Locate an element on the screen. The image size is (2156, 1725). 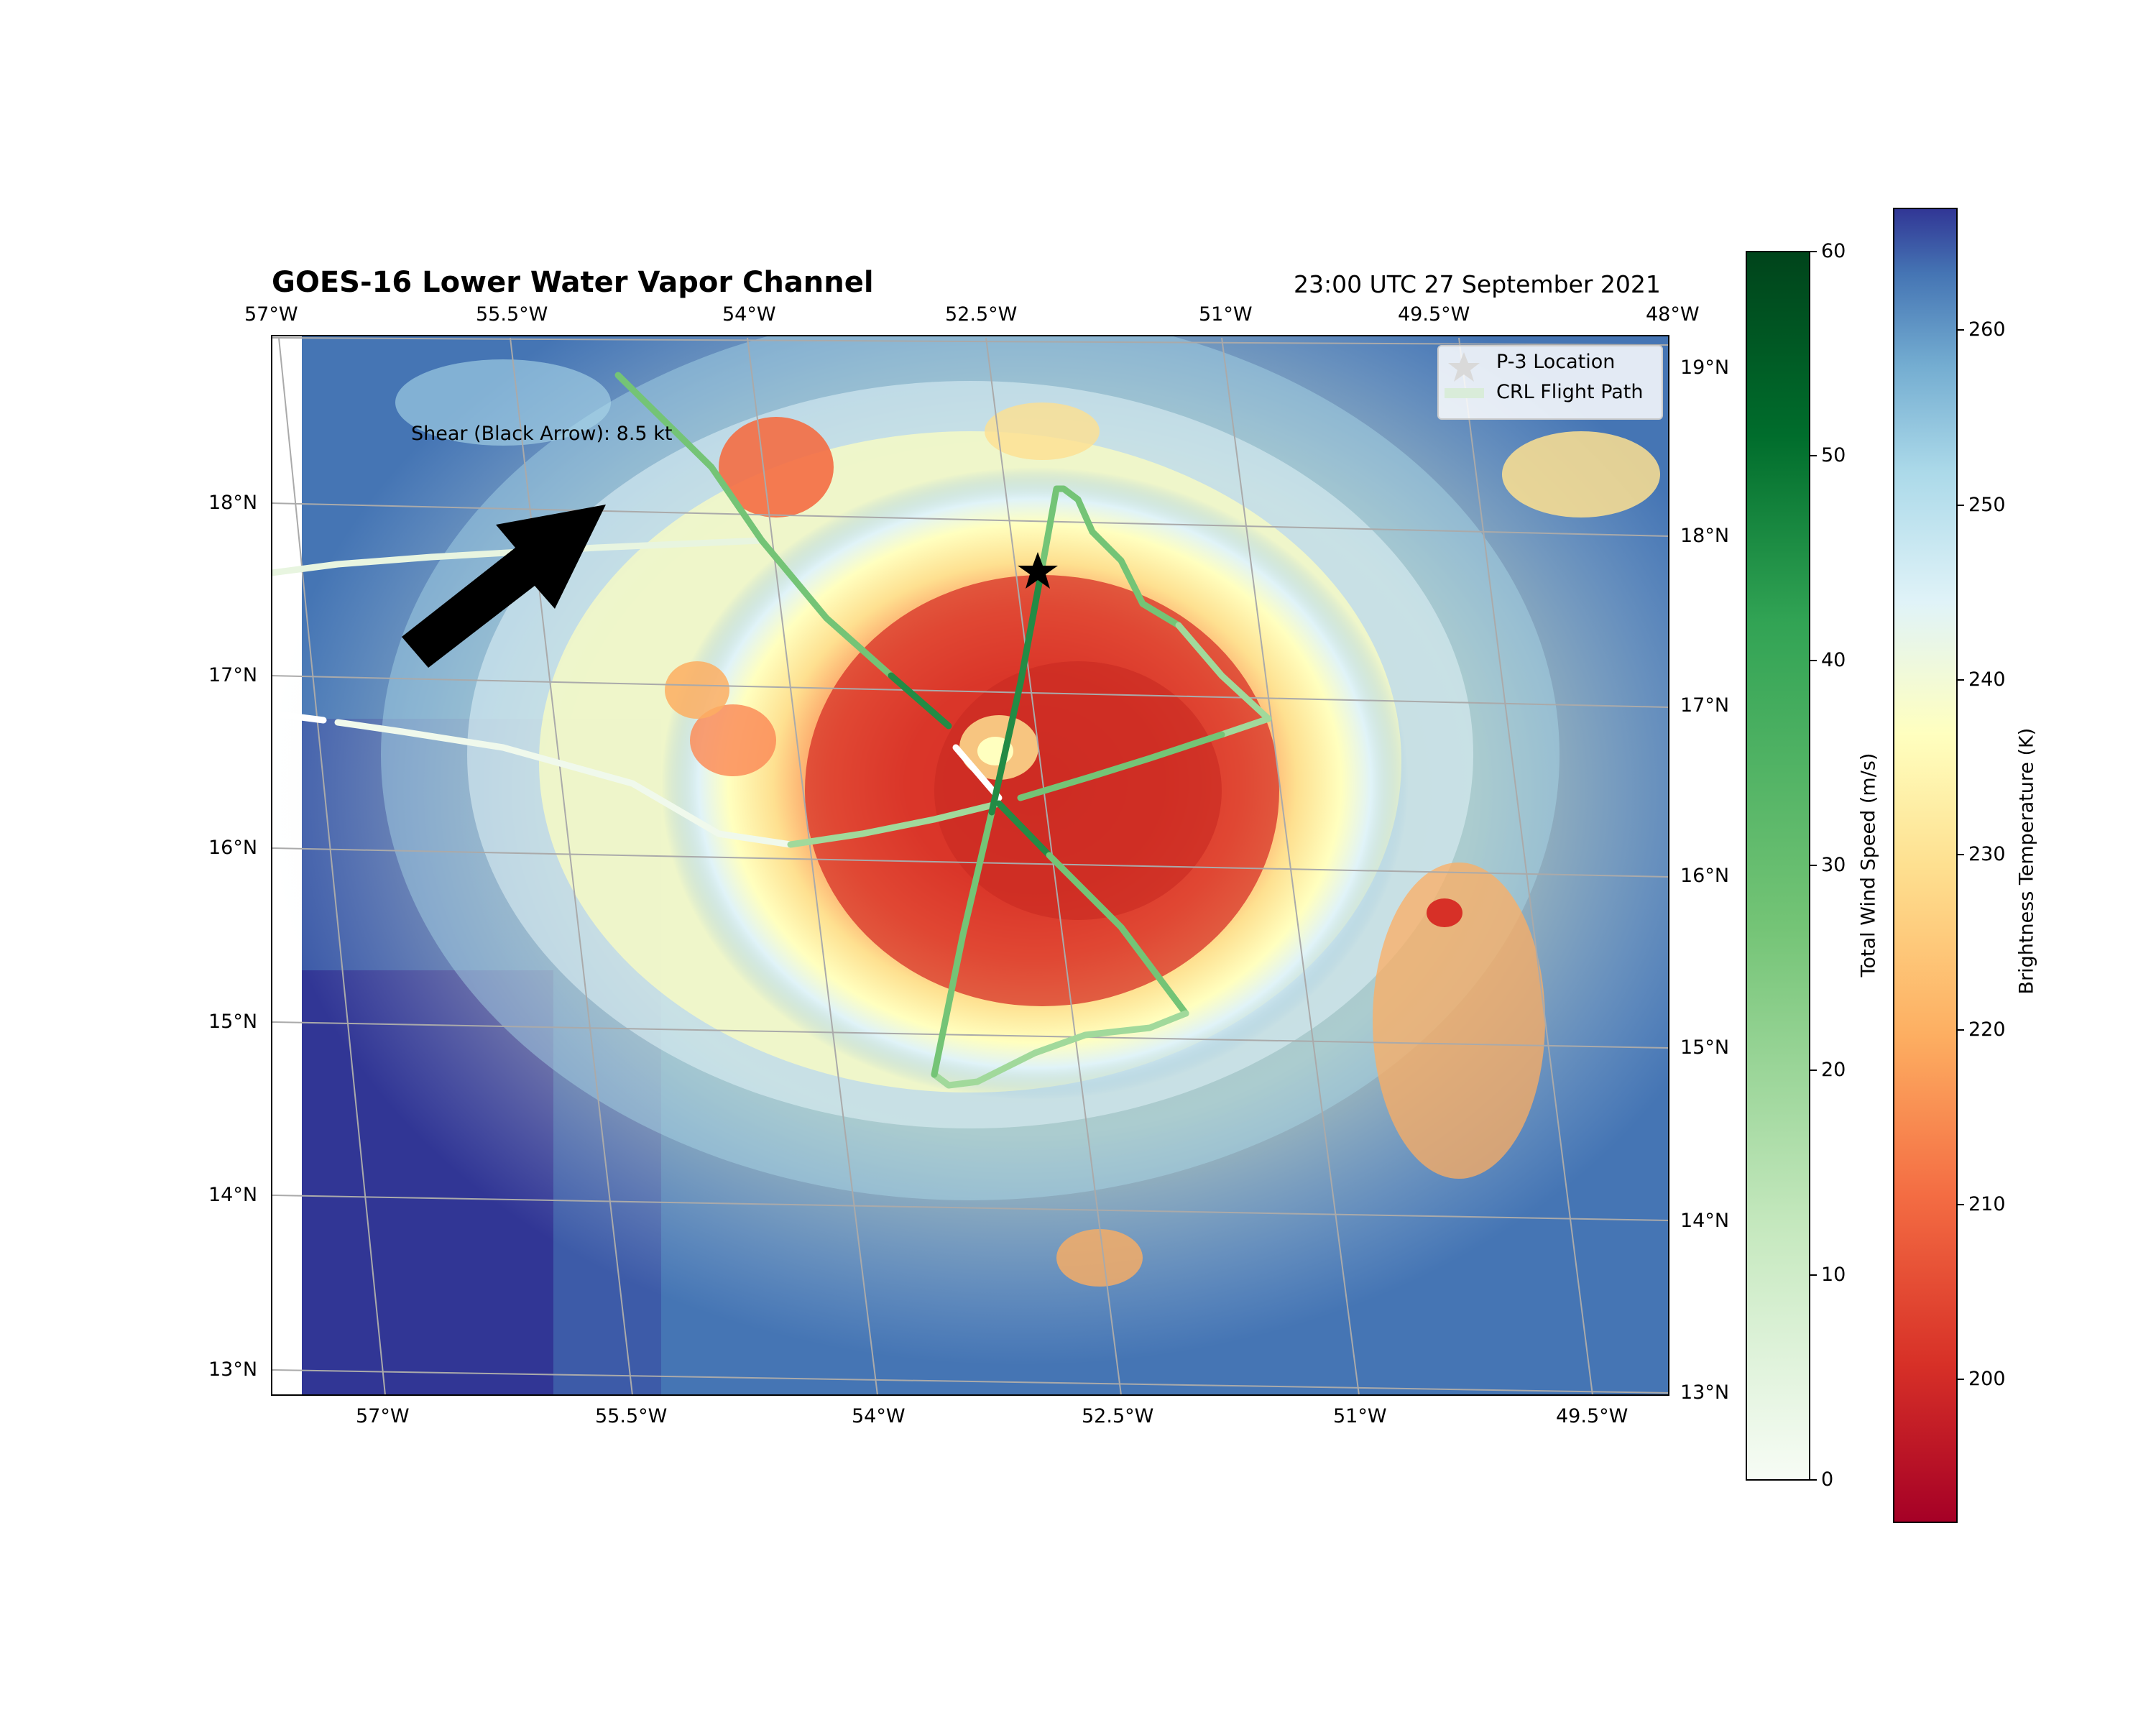
right-lat-tick: 18°N is located at coordinates (1705, 536).